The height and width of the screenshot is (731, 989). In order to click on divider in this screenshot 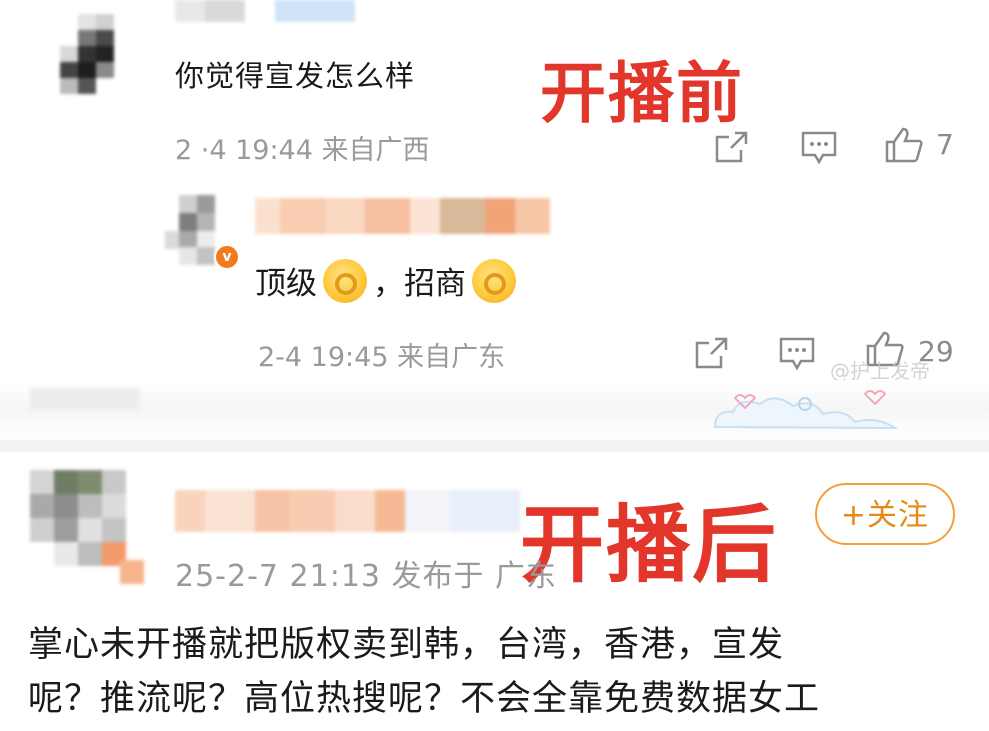, I will do `click(494, 446)`.